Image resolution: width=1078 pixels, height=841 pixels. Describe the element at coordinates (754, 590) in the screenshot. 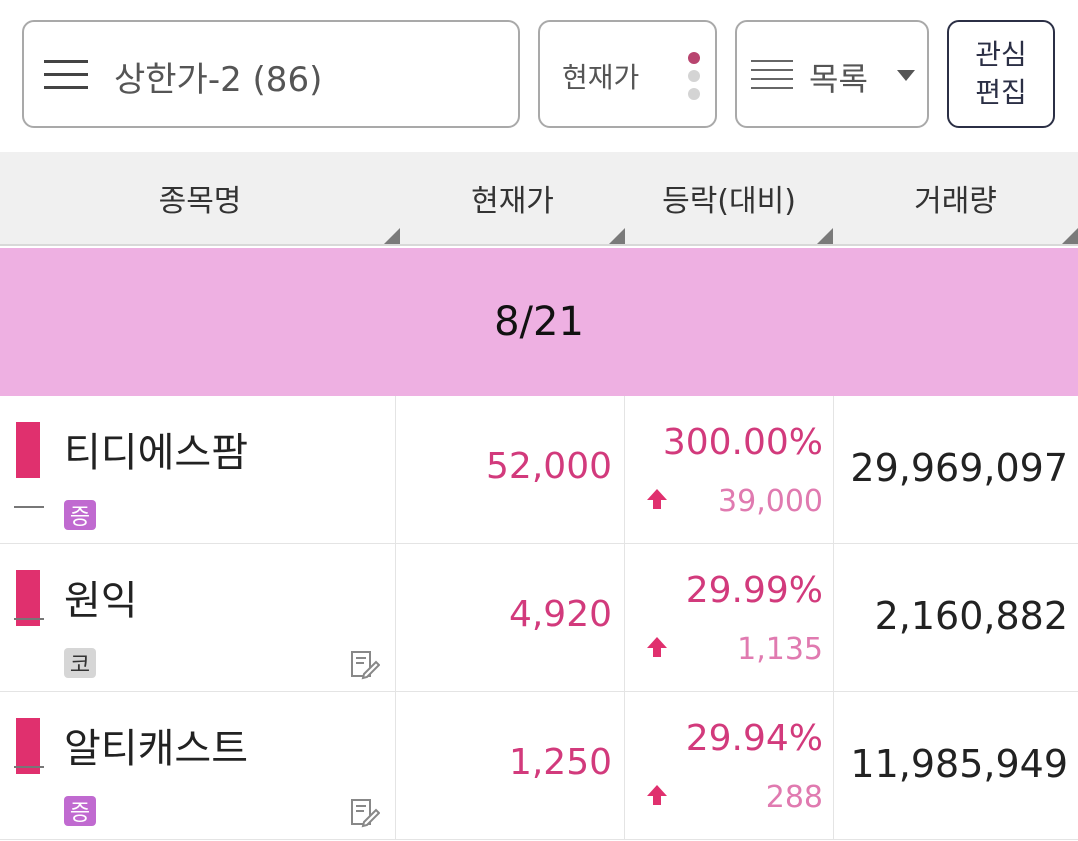

I see `change-percent: 29.99%` at that location.